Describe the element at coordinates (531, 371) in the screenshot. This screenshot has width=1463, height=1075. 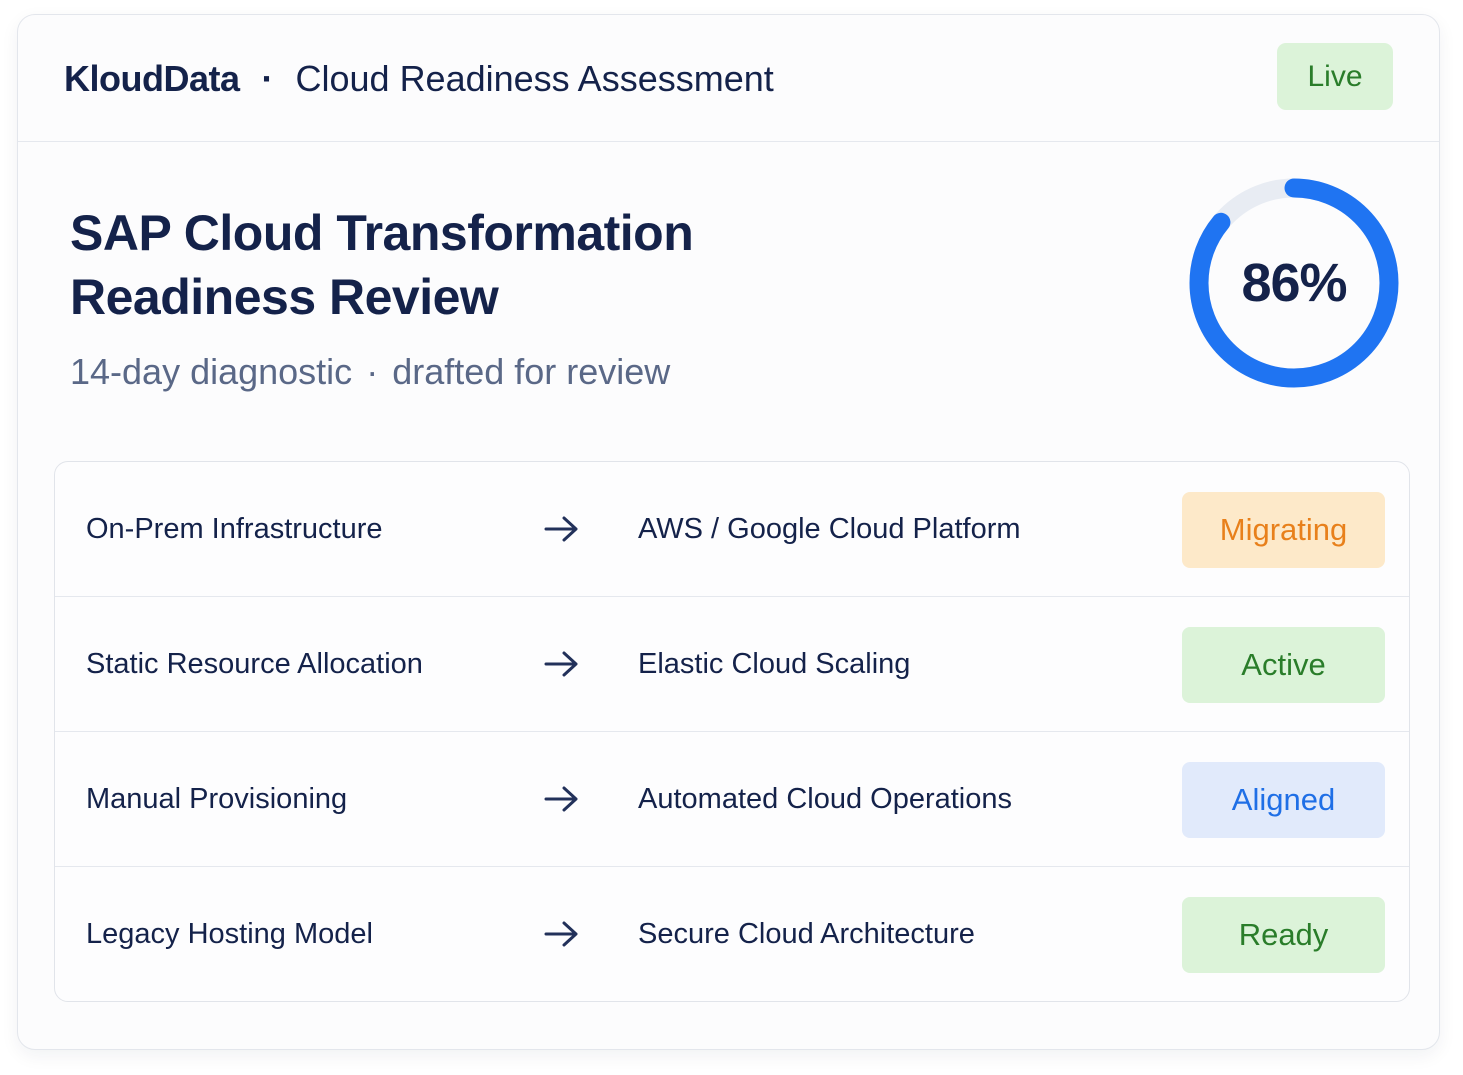
I see `subtitle-state: drafted for review` at that location.